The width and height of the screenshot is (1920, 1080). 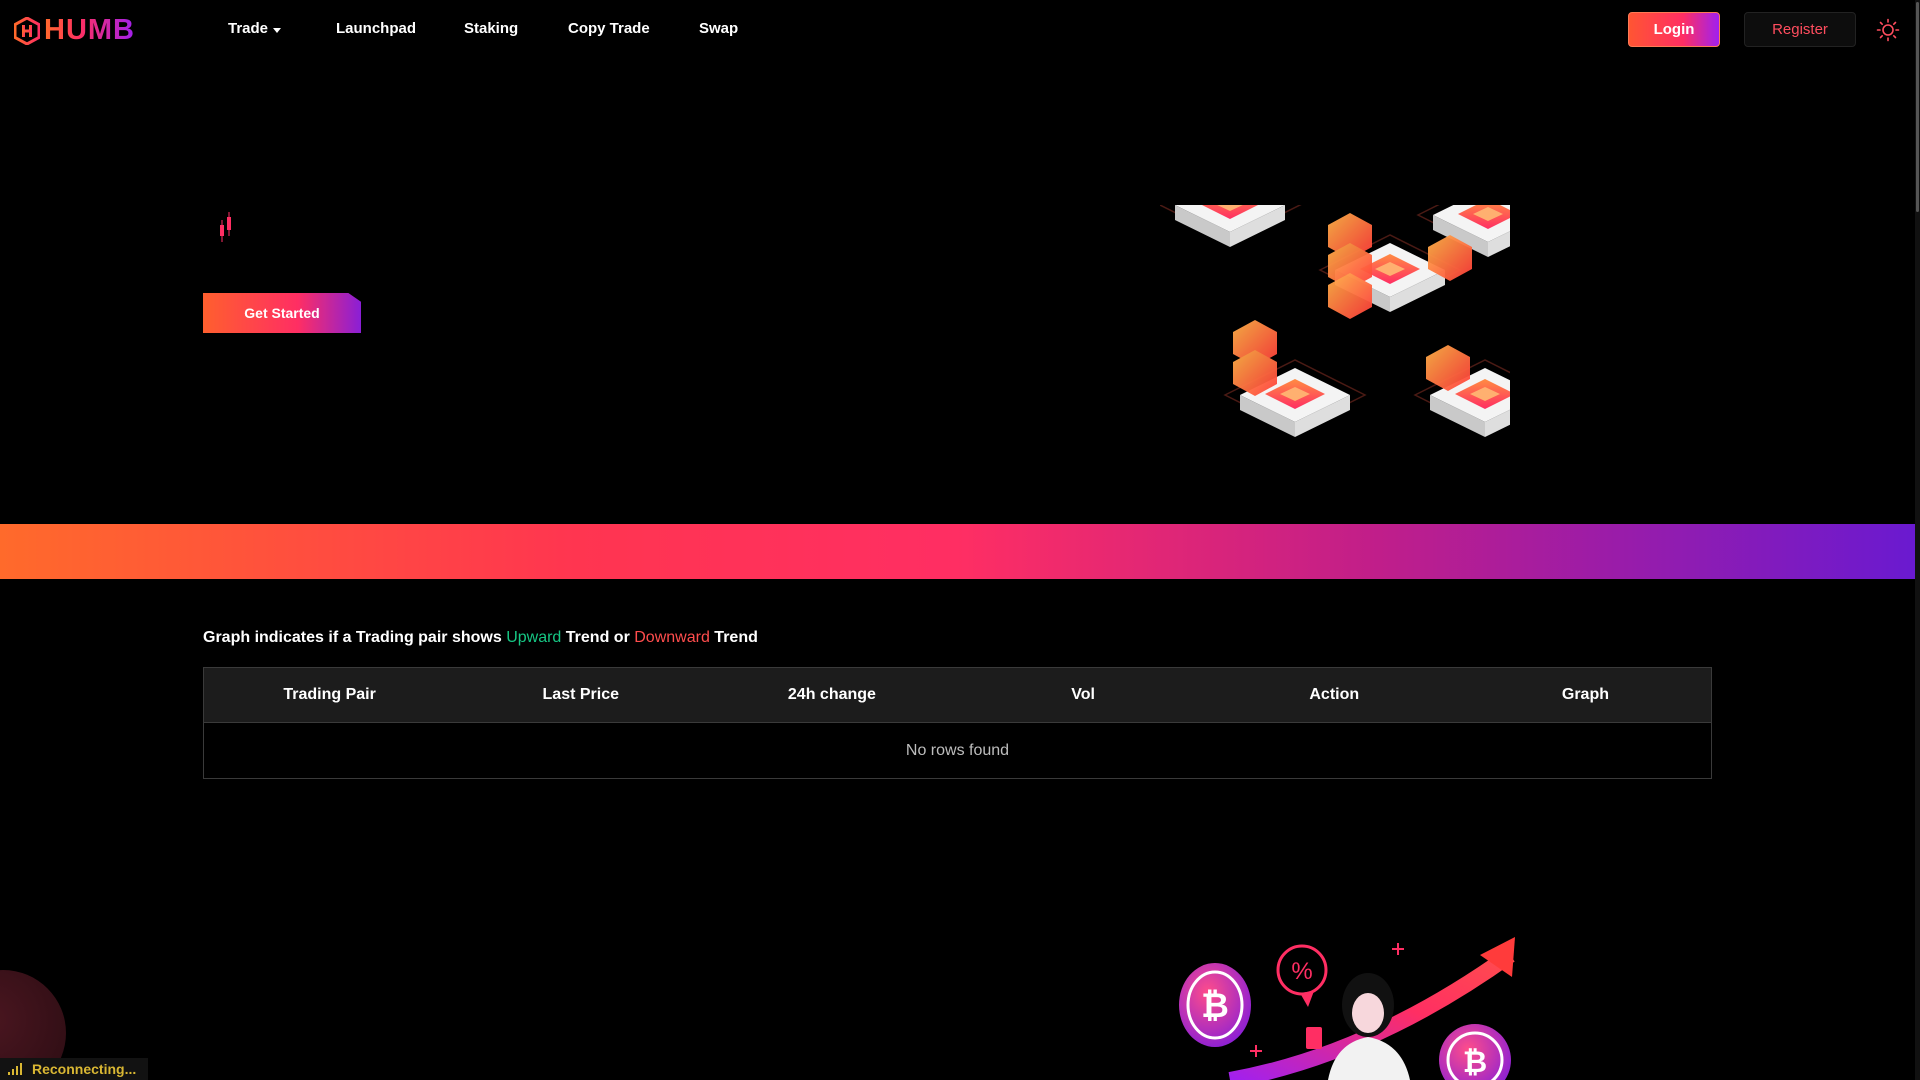 I want to click on blockchain-blocks-illustration, so click(x=1335, y=321).